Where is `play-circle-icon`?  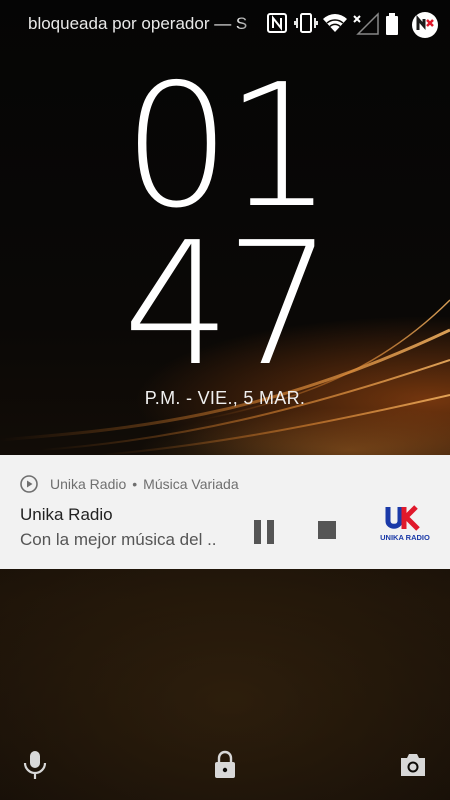
play-circle-icon is located at coordinates (29, 484).